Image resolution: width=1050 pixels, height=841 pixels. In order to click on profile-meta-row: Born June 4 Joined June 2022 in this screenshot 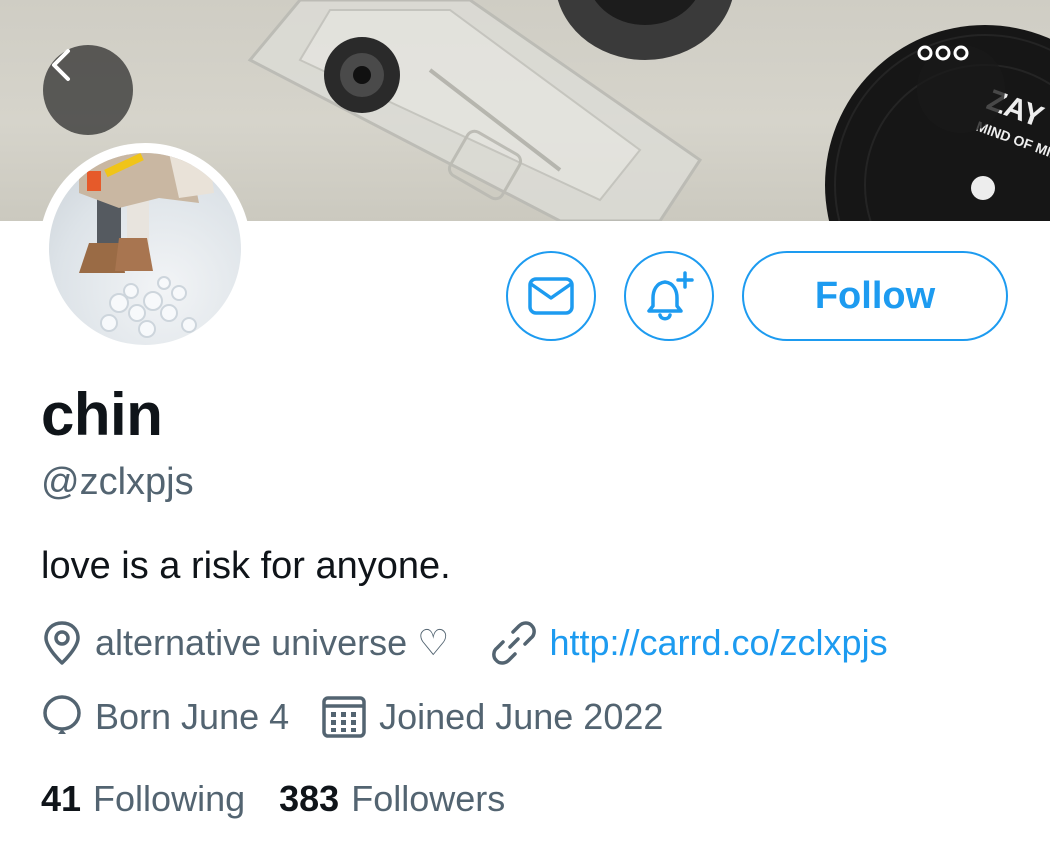, I will do `click(352, 717)`.